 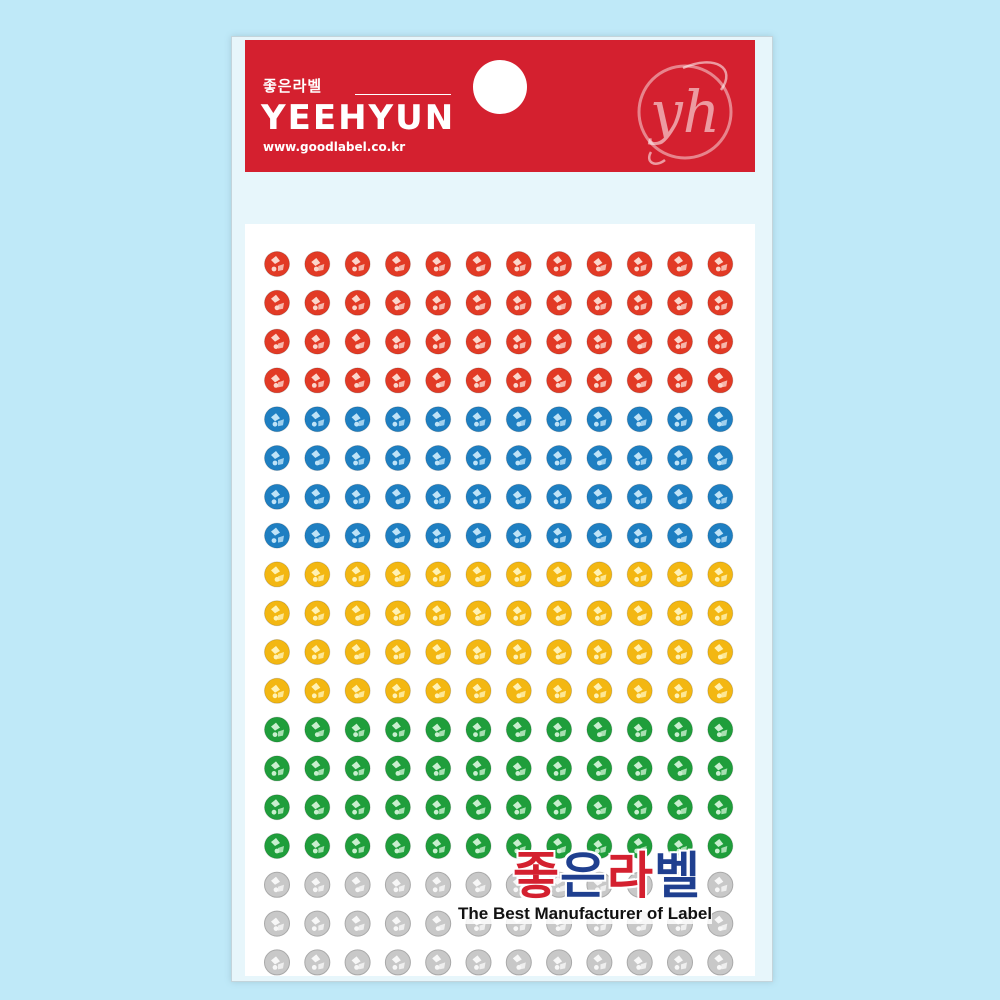 I want to click on logo-letters: yh, so click(x=683, y=112).